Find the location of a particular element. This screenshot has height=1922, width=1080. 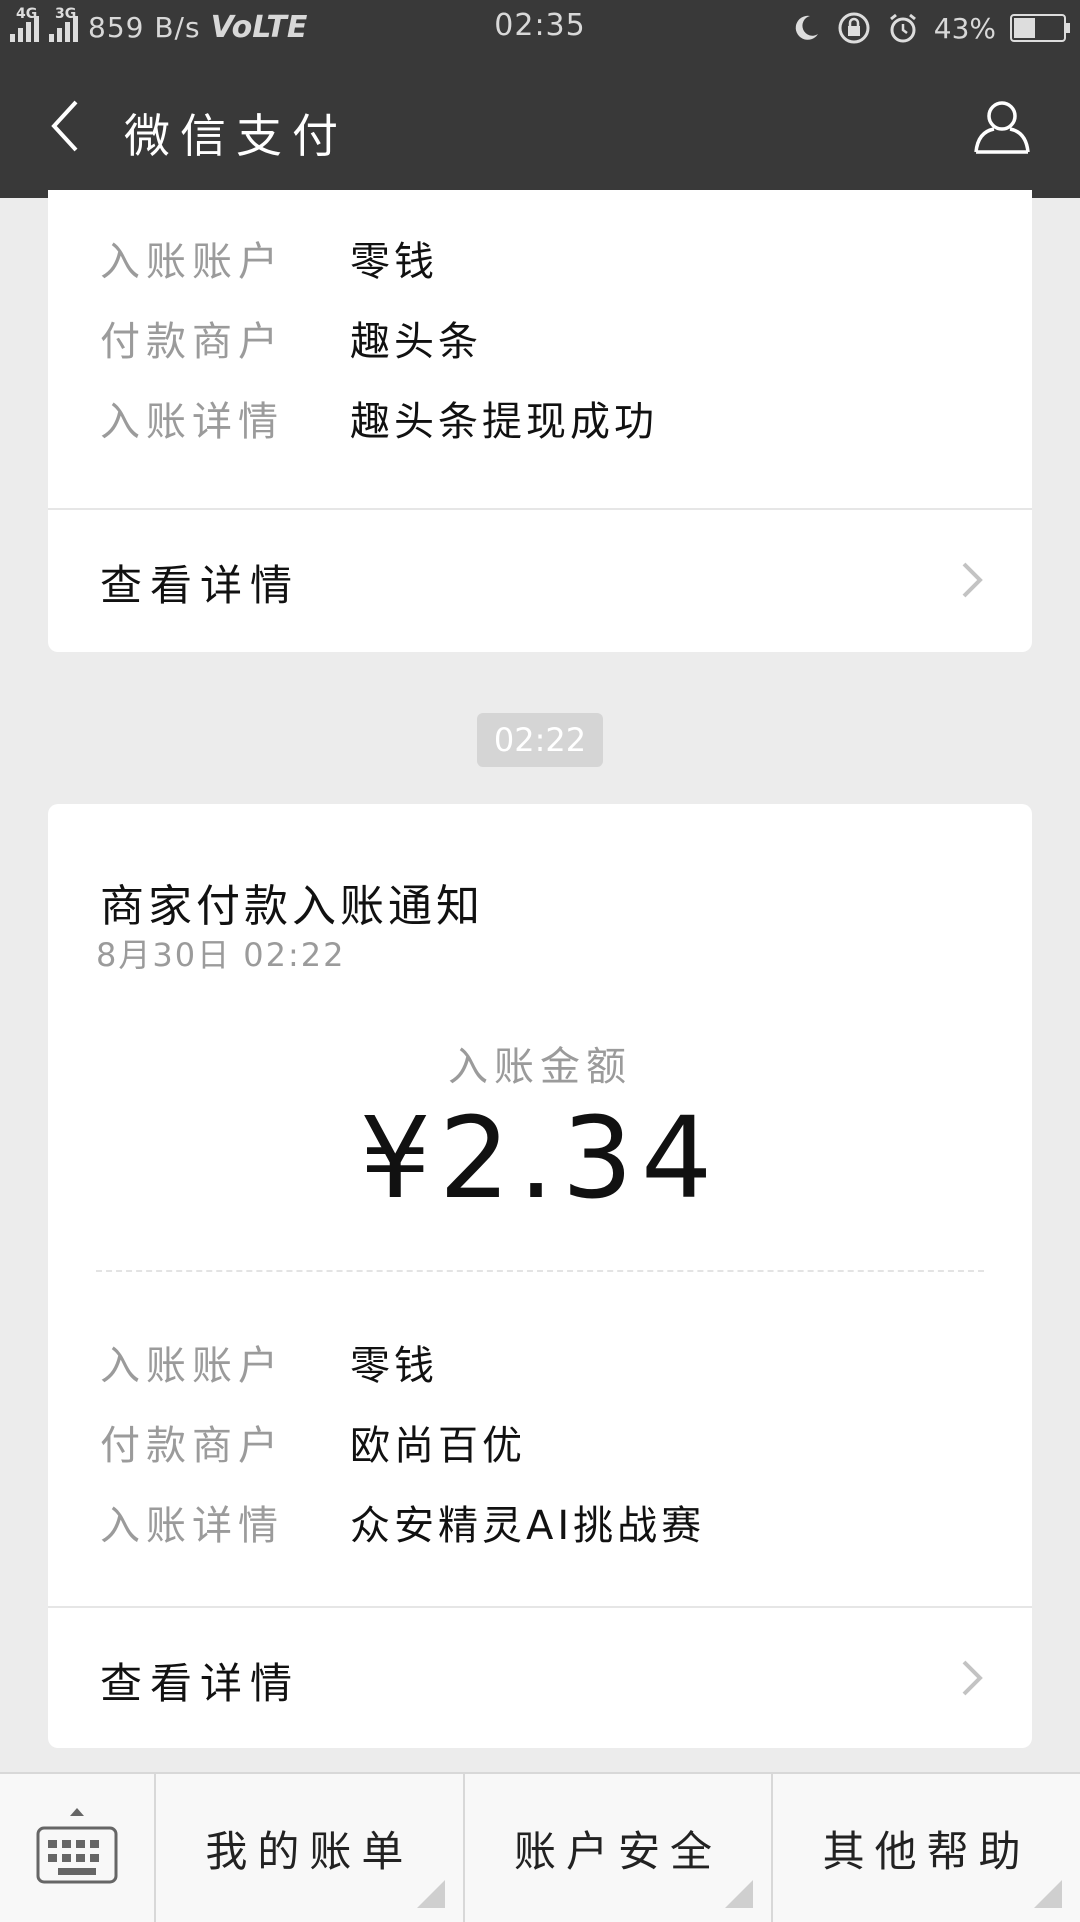

alarm-icon is located at coordinates (902, 28).